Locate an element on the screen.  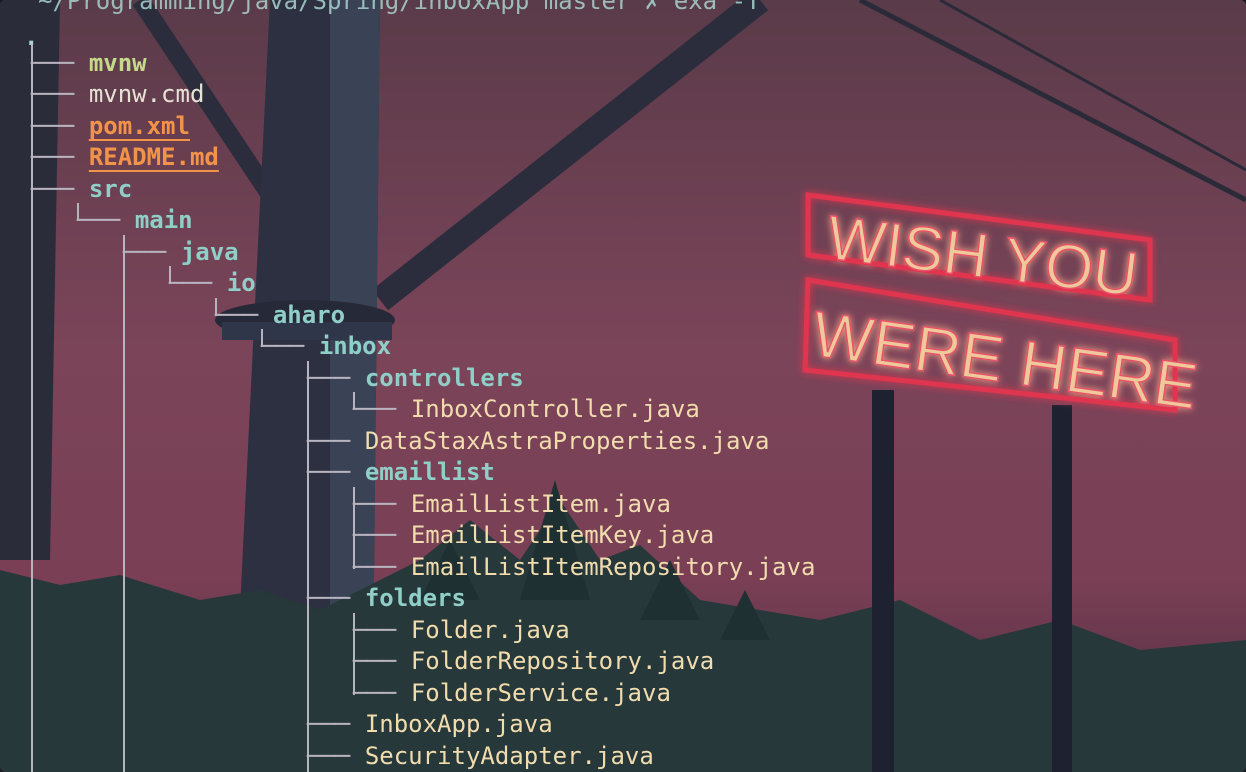
tree-row: ─── SecurityAdapter.java is located at coordinates (480, 756).